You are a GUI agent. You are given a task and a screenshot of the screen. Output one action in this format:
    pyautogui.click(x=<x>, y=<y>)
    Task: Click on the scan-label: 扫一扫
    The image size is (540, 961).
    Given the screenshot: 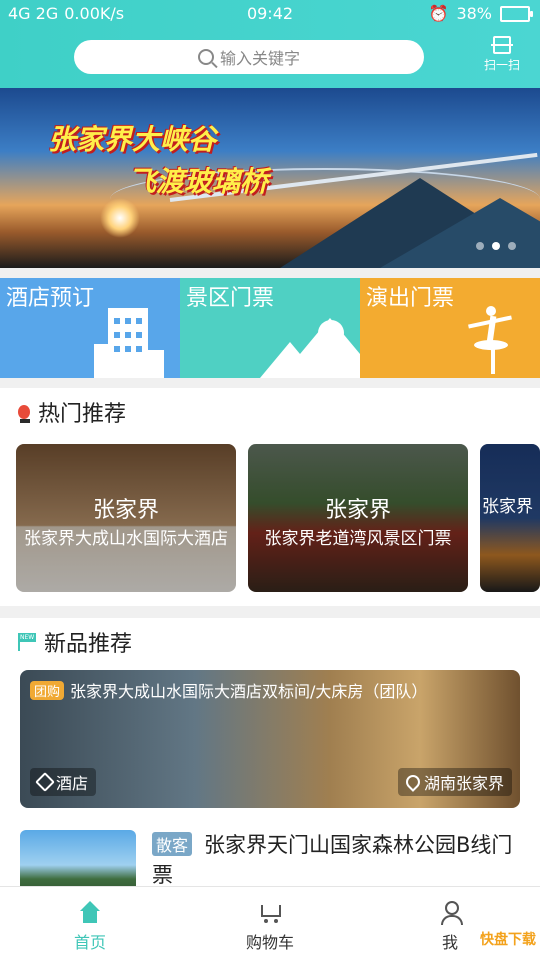 What is the action you would take?
    pyautogui.click(x=501, y=65)
    